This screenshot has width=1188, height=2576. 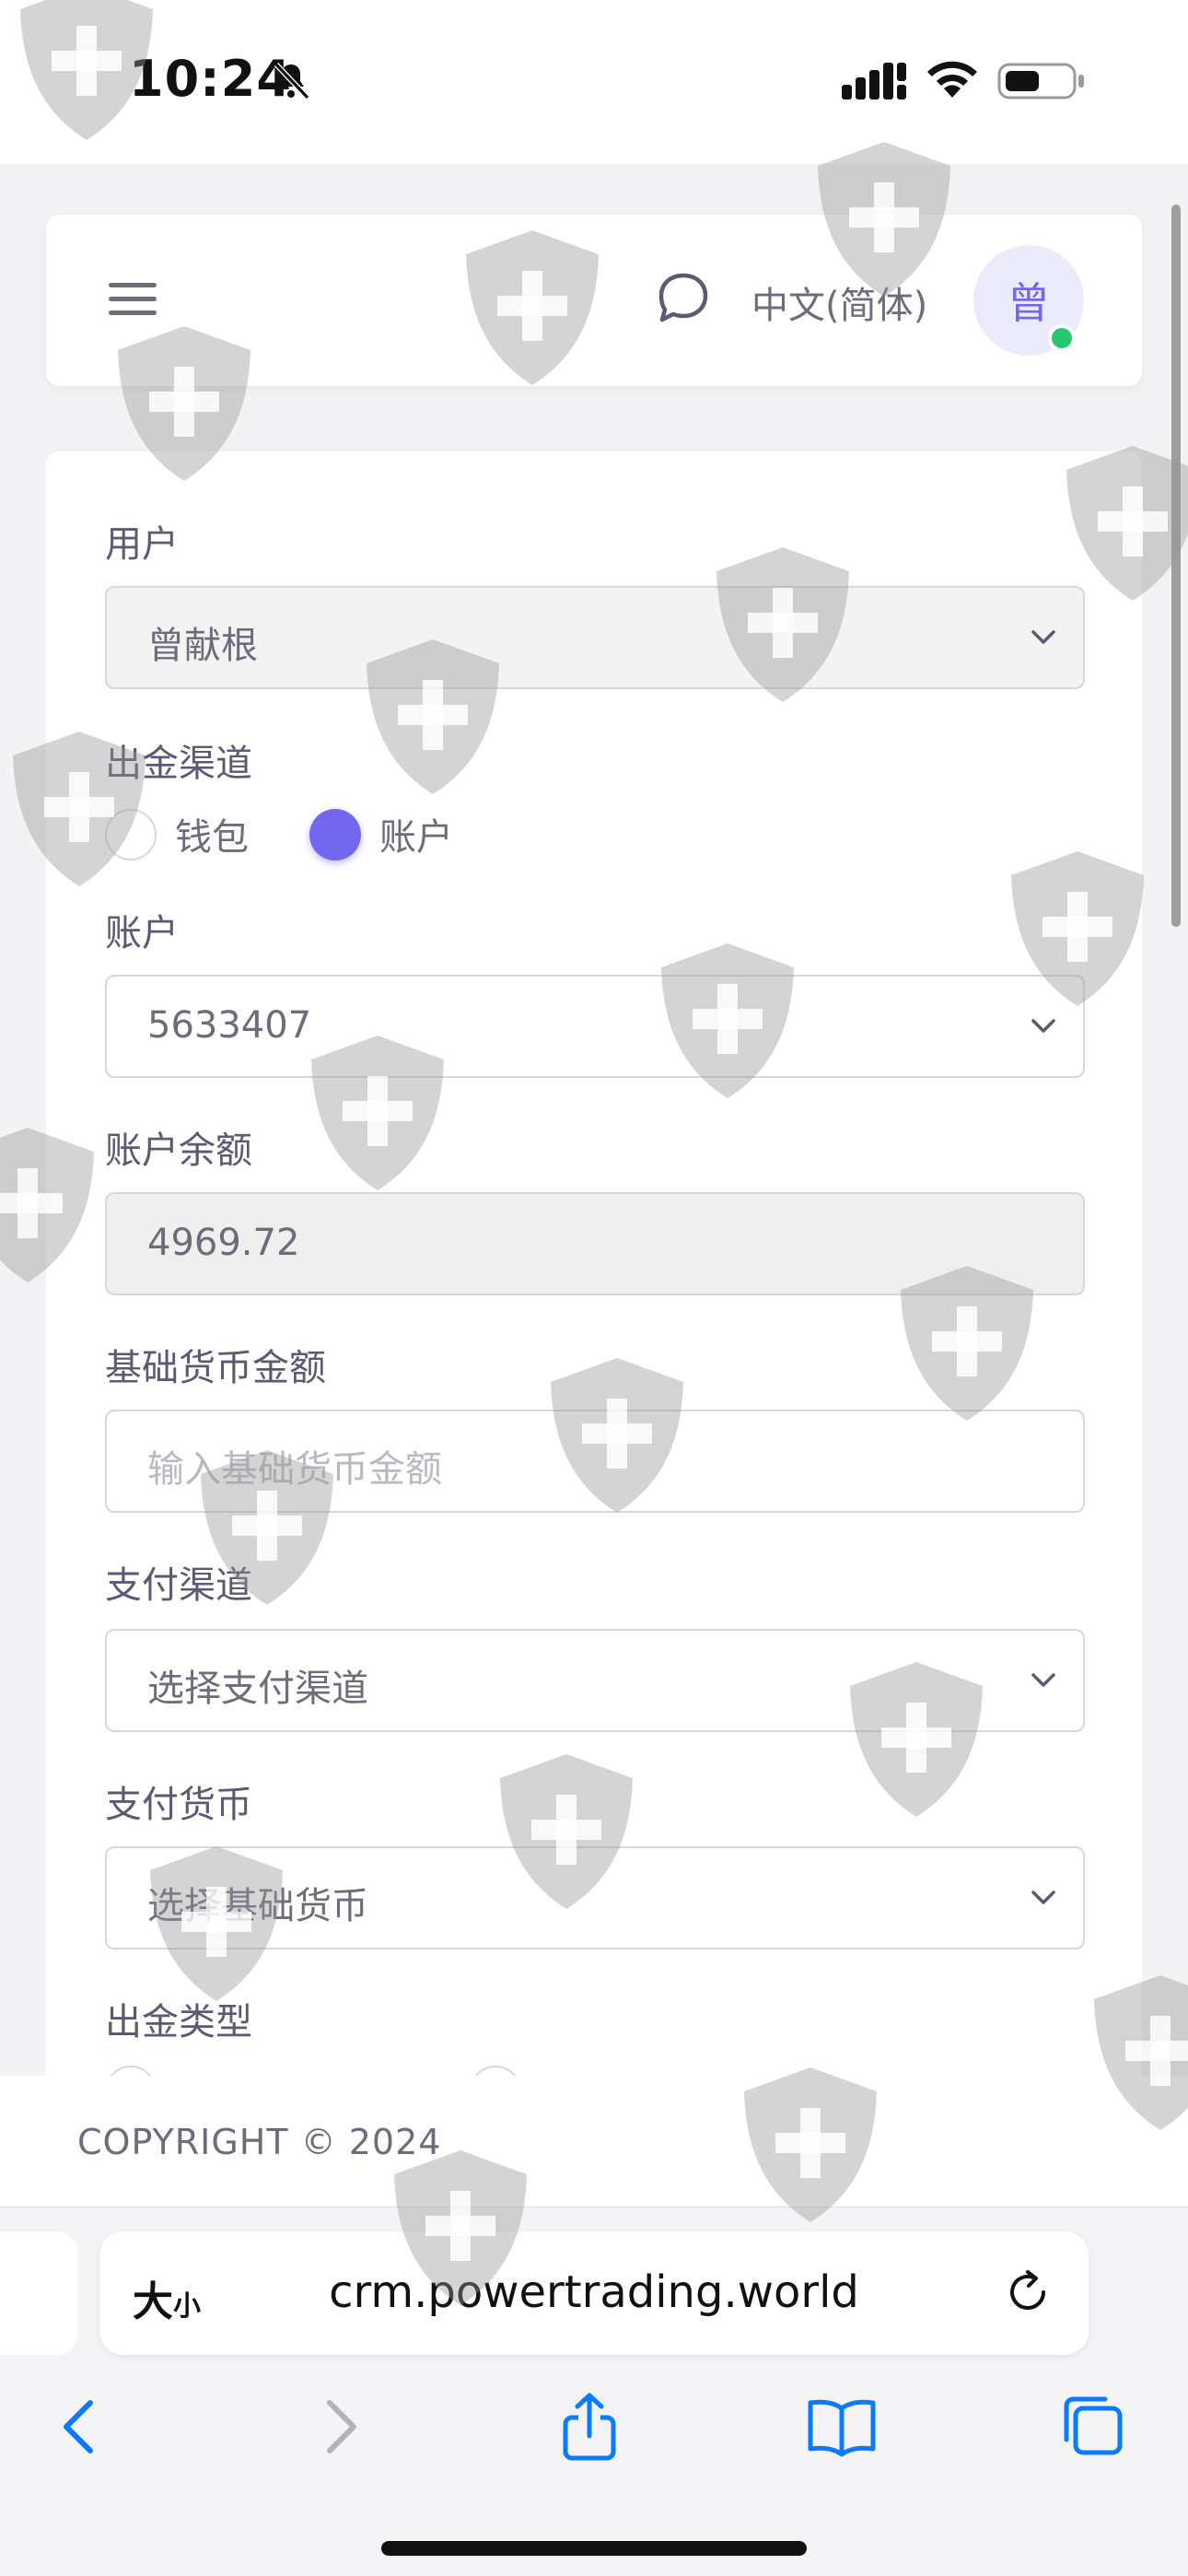 I want to click on payment-channel-select: 选择支付渠道, so click(x=595, y=1680).